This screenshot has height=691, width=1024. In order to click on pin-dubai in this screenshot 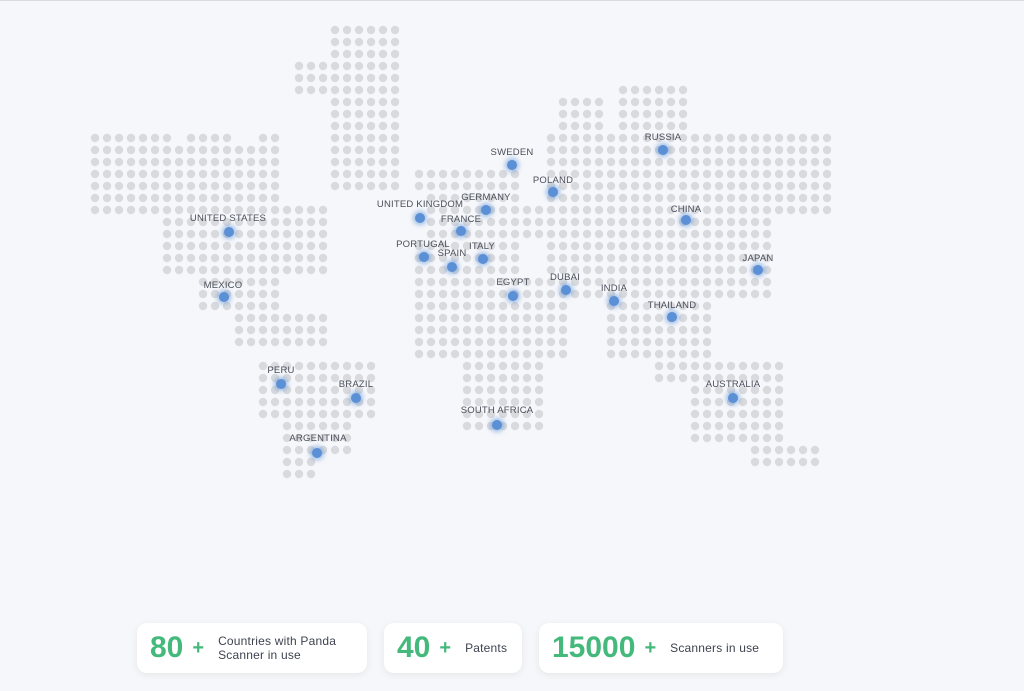, I will do `click(566, 290)`.